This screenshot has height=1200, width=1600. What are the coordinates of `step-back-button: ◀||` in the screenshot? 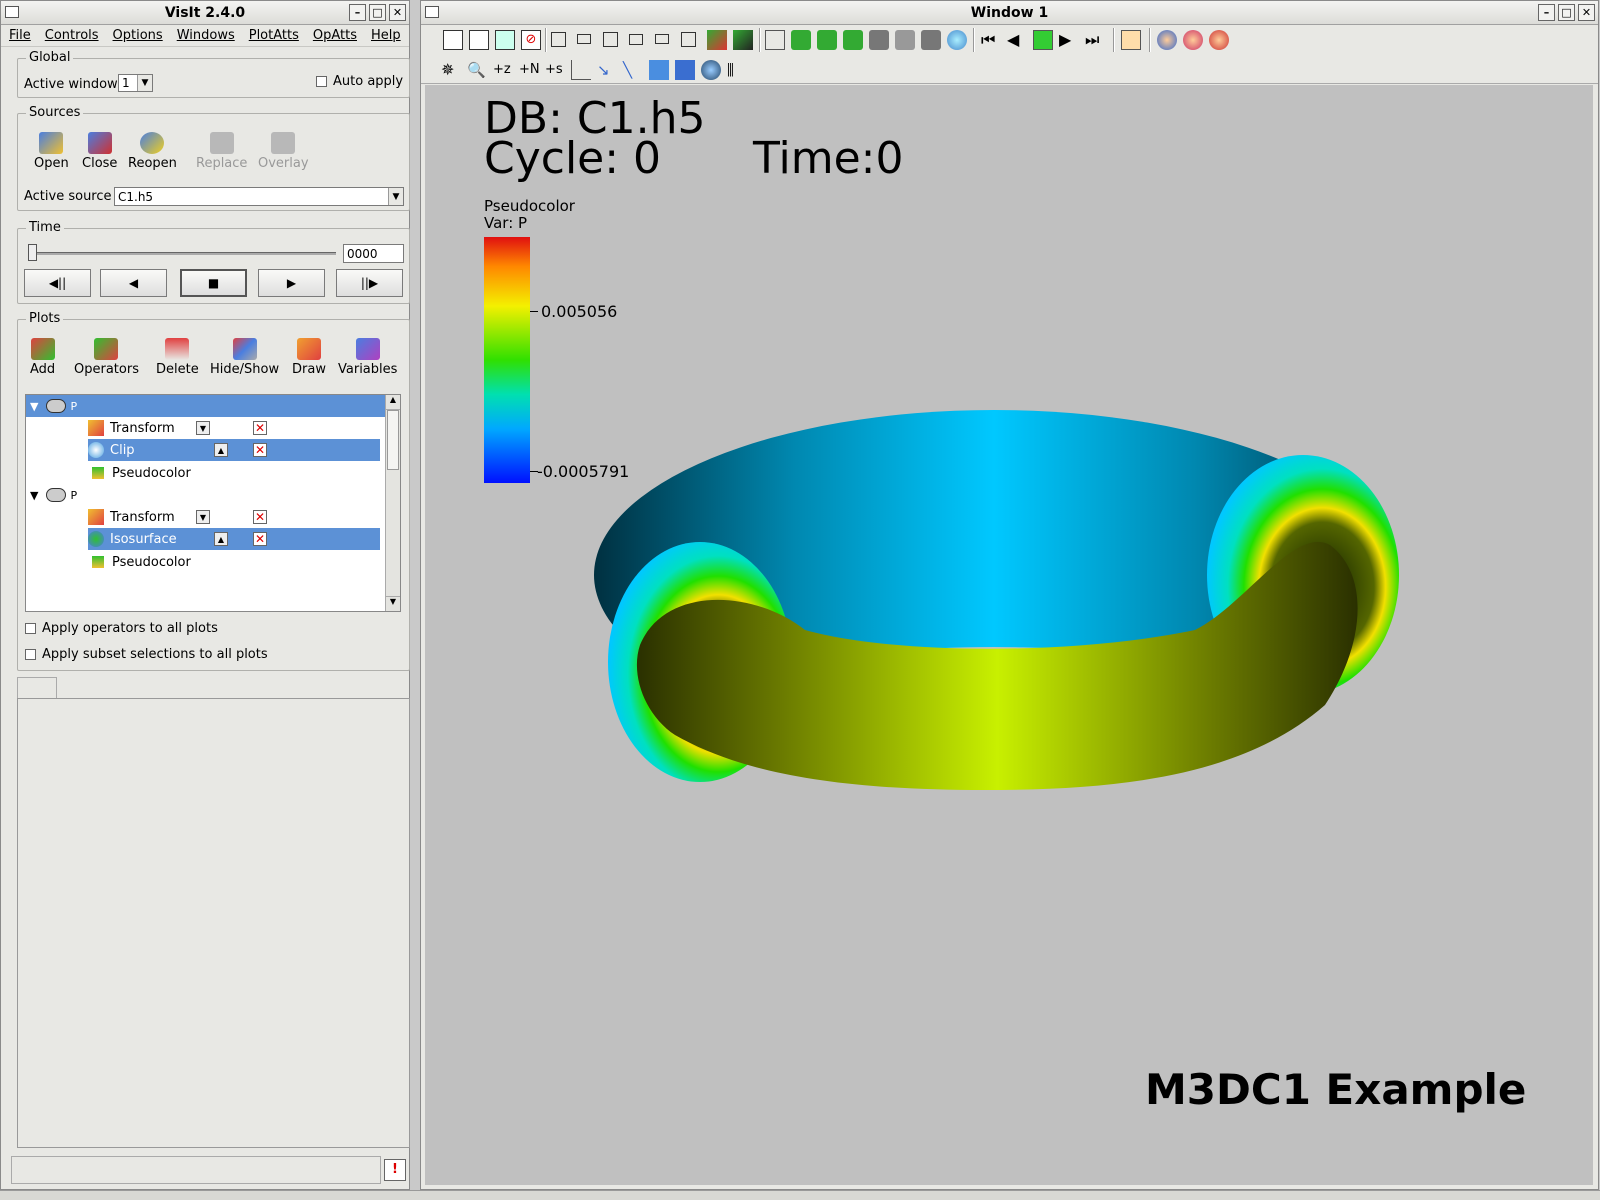 It's located at (57, 283).